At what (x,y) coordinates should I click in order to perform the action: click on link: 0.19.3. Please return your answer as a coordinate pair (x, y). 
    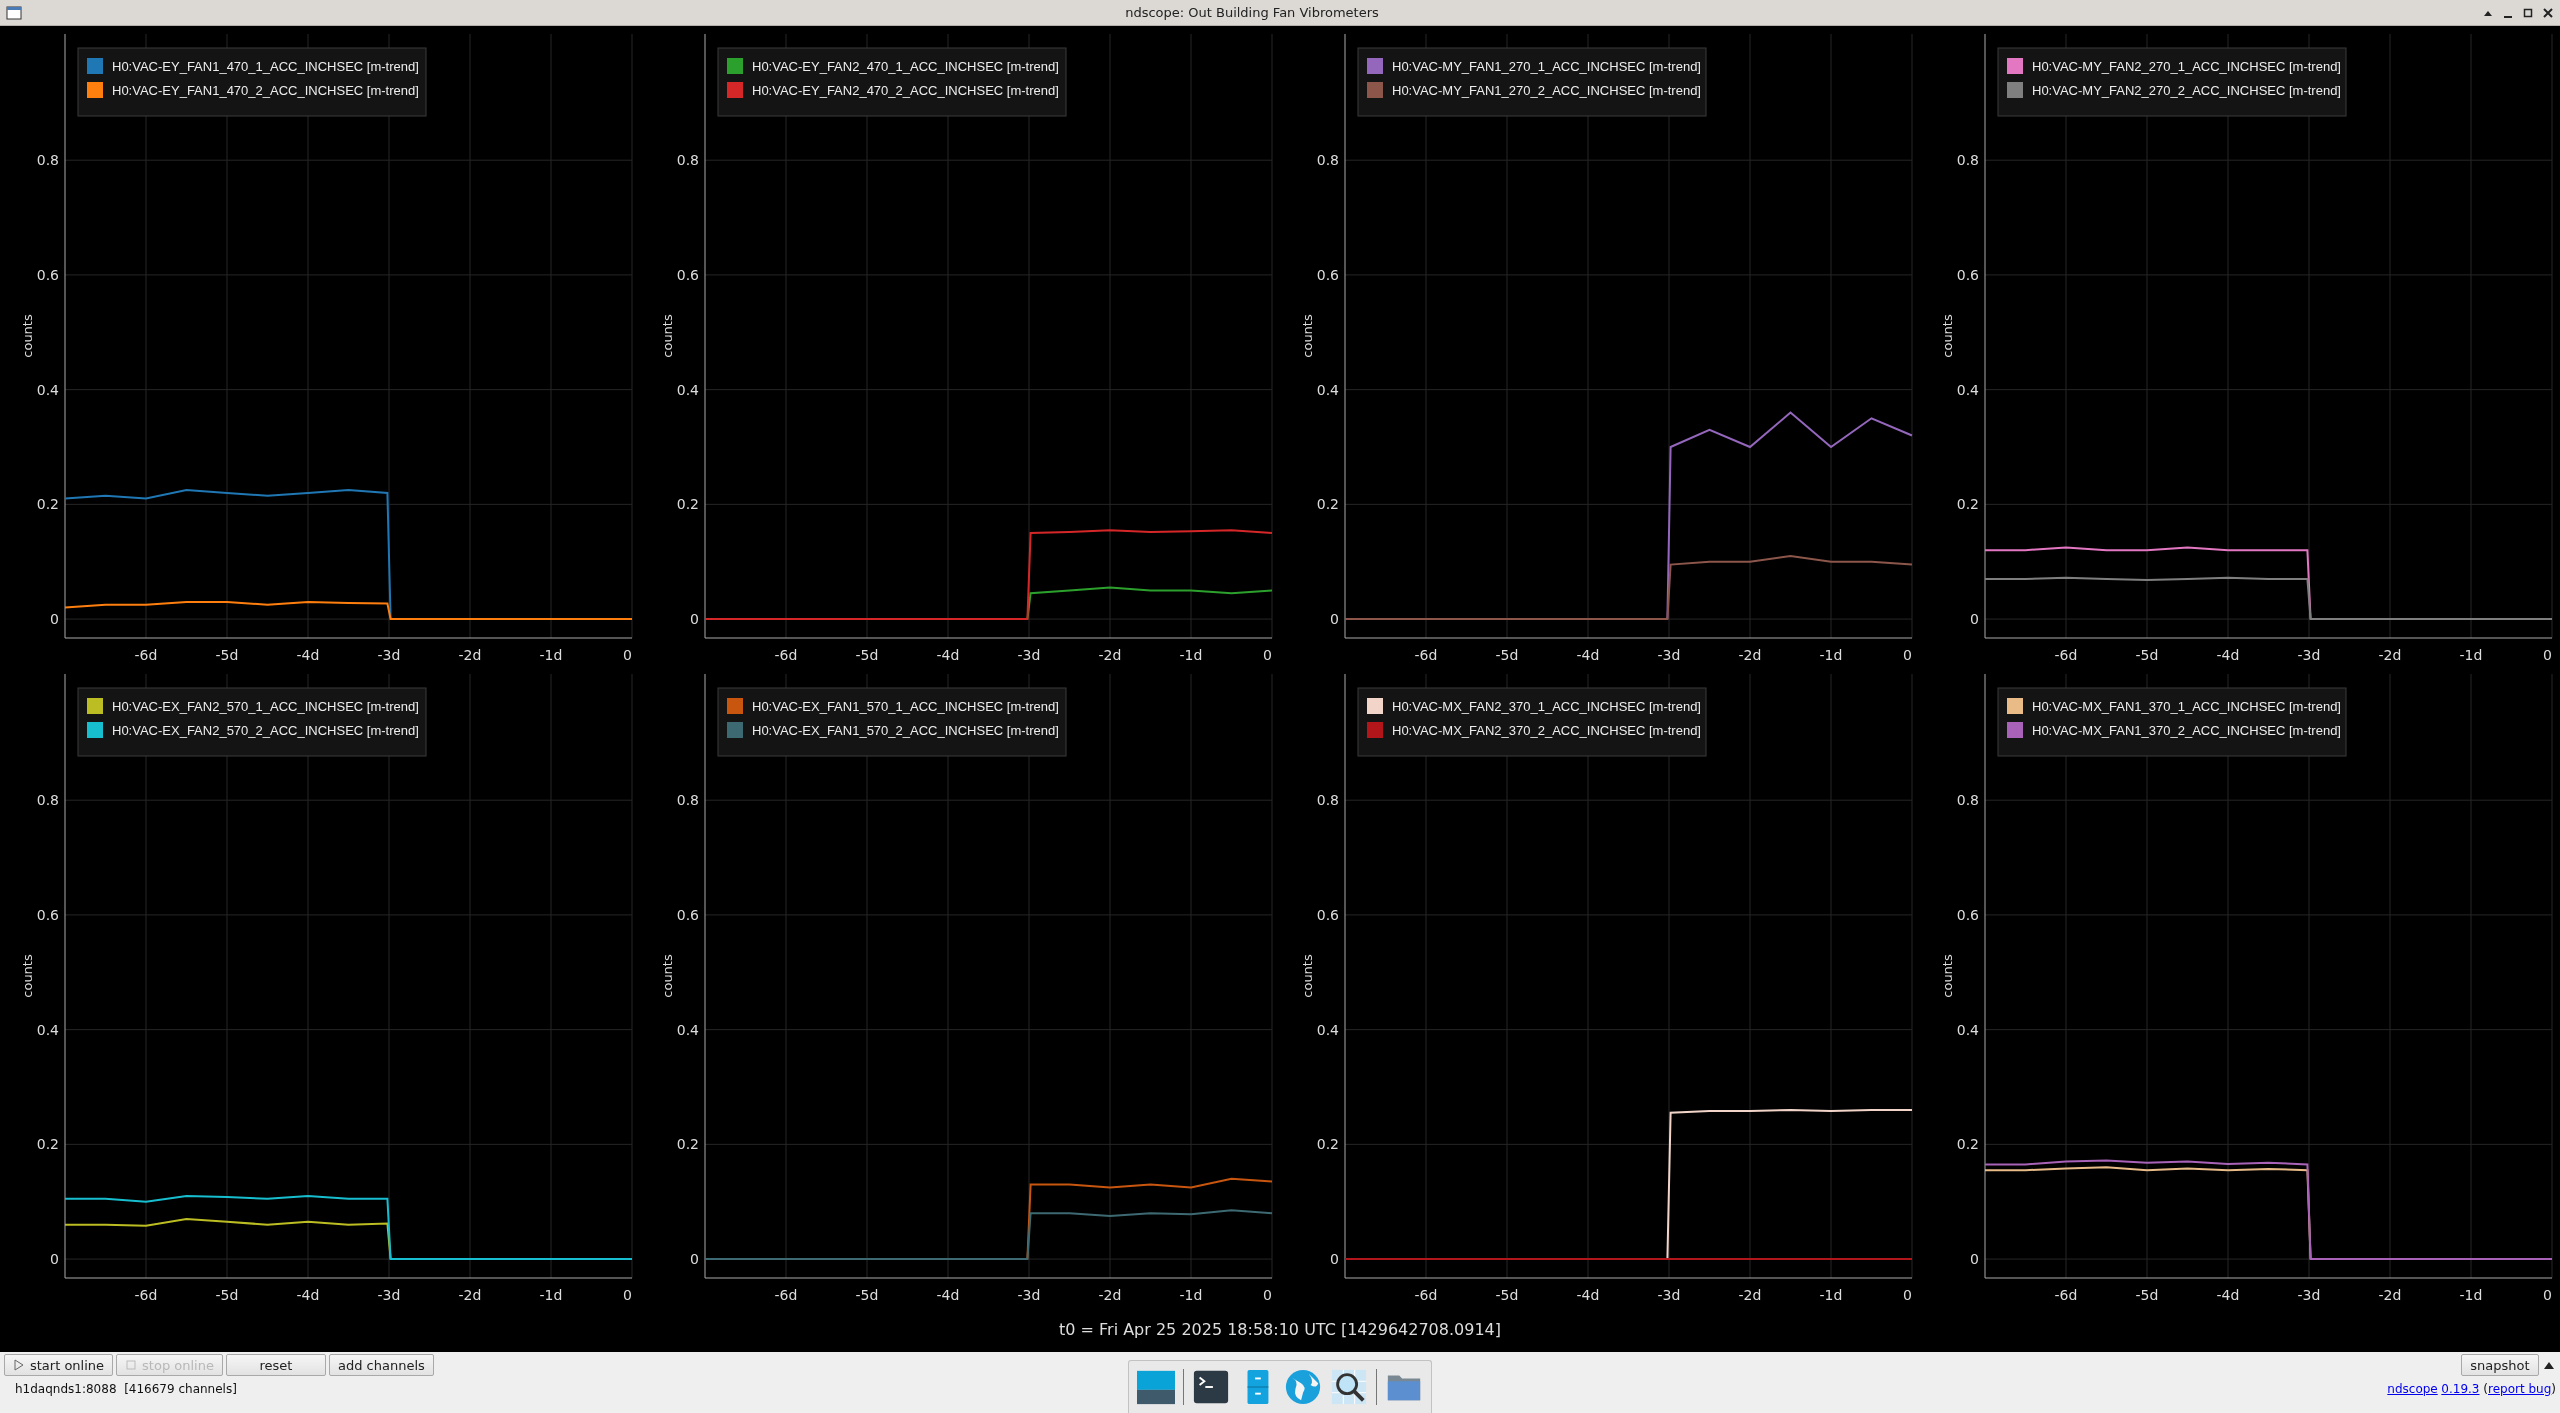
    Looking at the image, I should click on (2460, 1389).